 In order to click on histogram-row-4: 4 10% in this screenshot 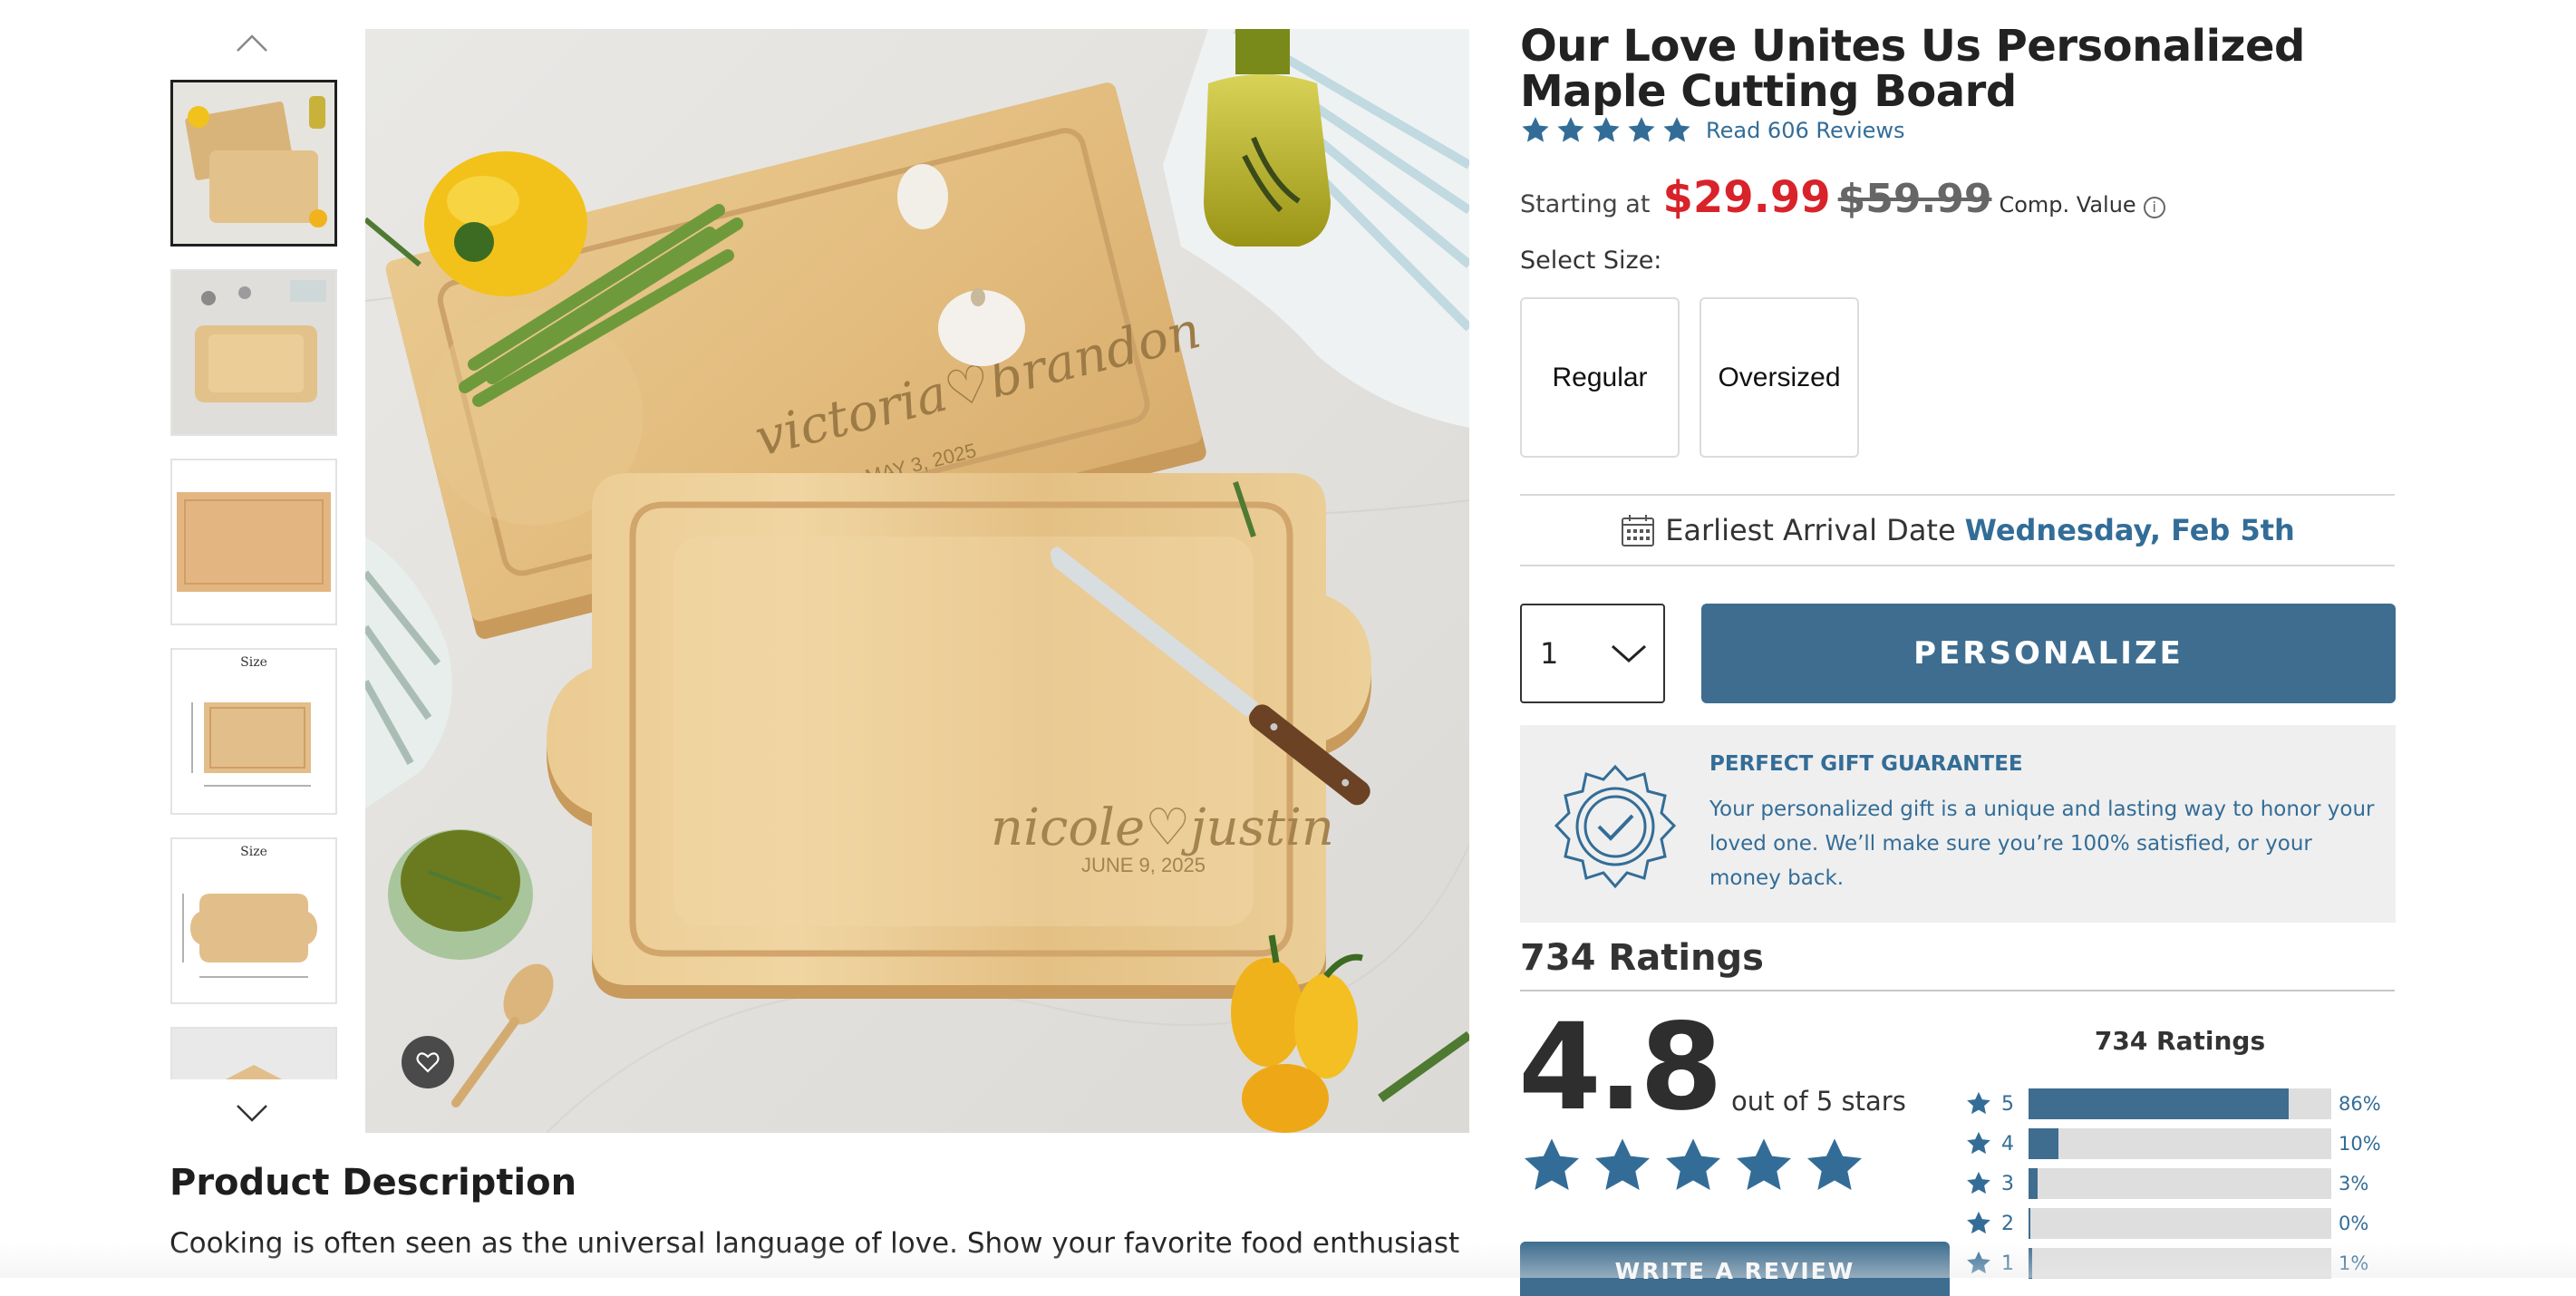, I will do `click(2182, 1143)`.